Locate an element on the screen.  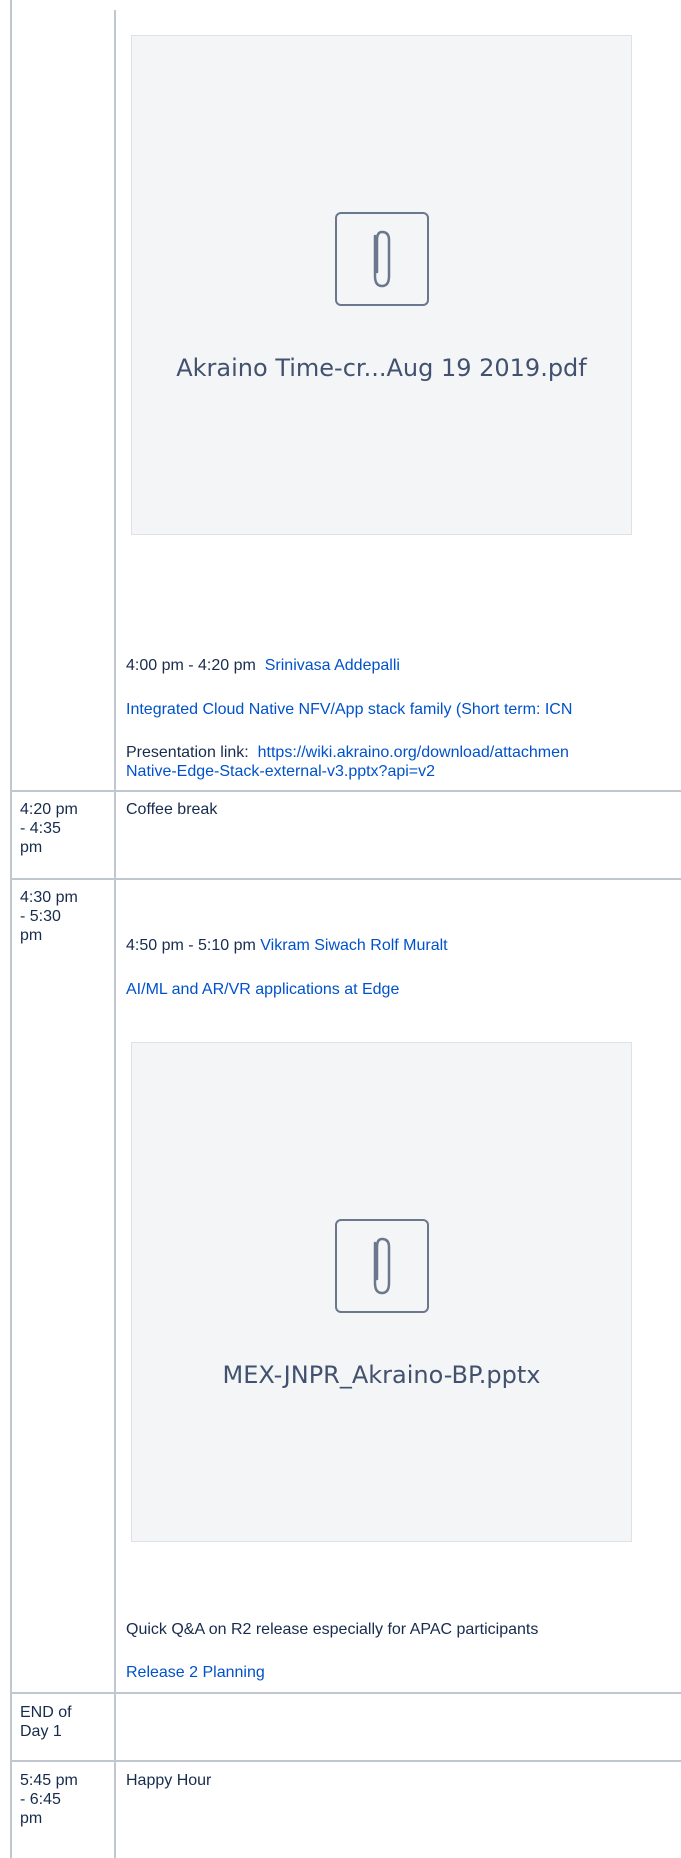
slot2-title-line: AI/ML and AR/VR applications at Edge is located at coordinates (262, 989).